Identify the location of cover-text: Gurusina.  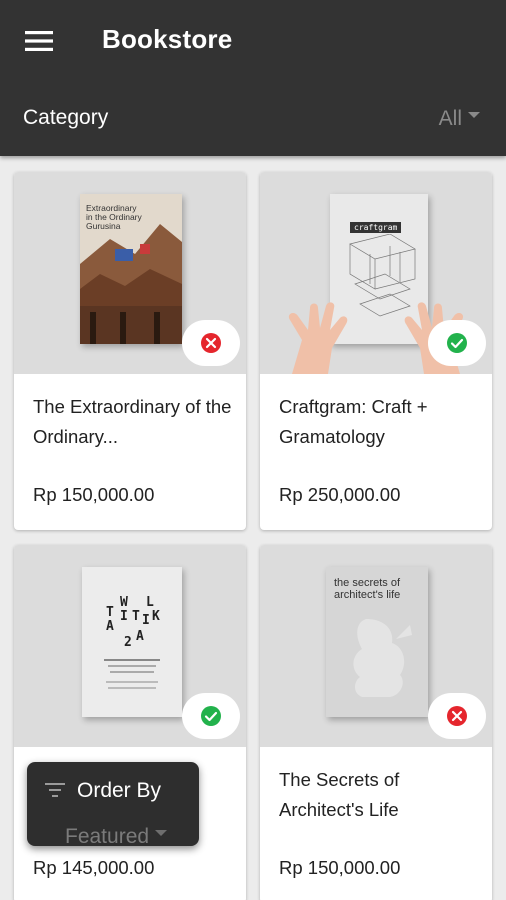
(103, 226).